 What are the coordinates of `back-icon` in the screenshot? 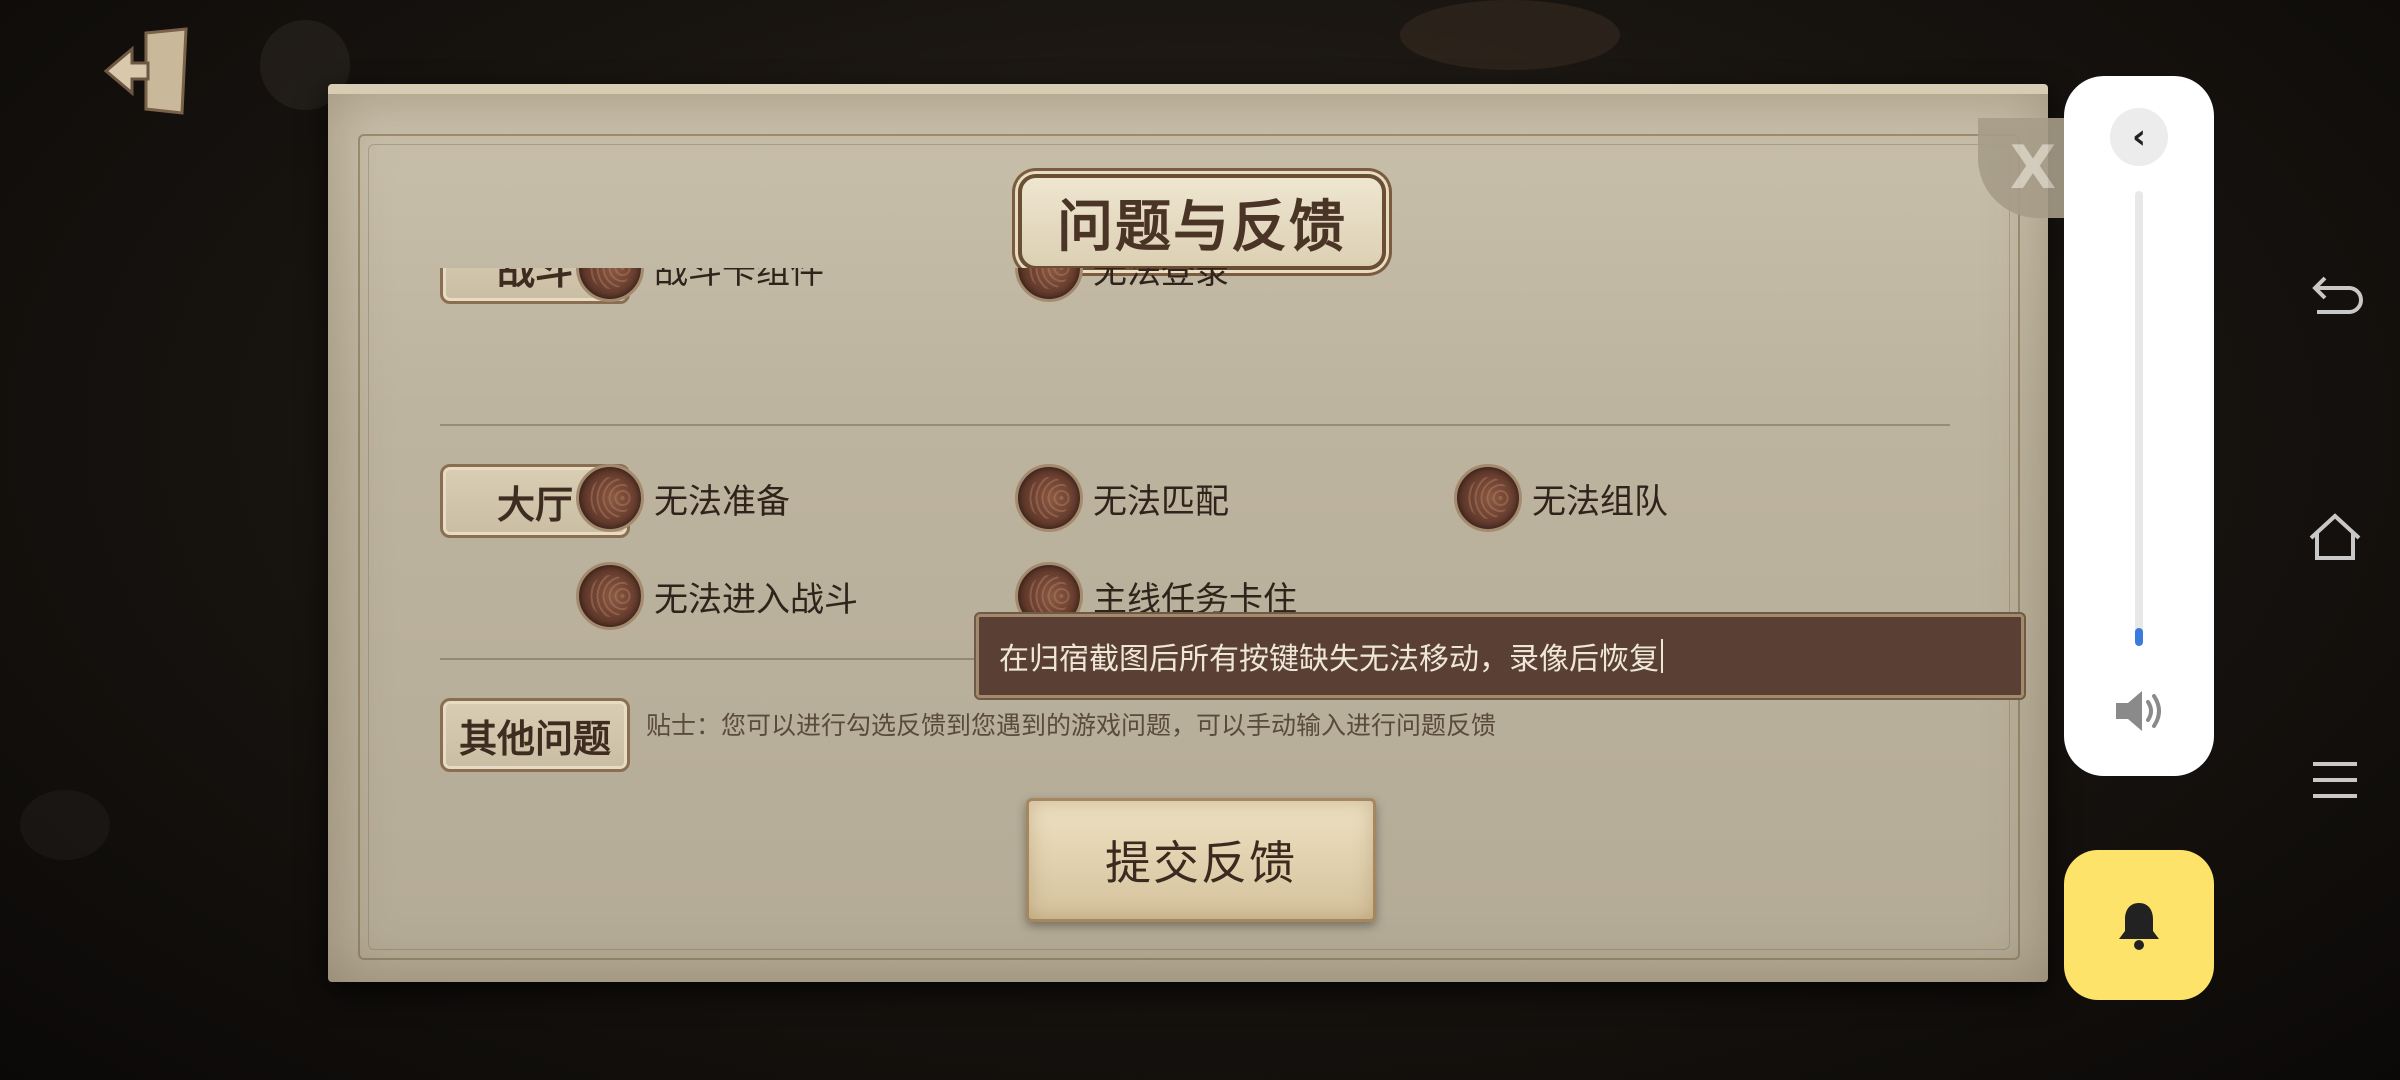 It's located at (2335, 296).